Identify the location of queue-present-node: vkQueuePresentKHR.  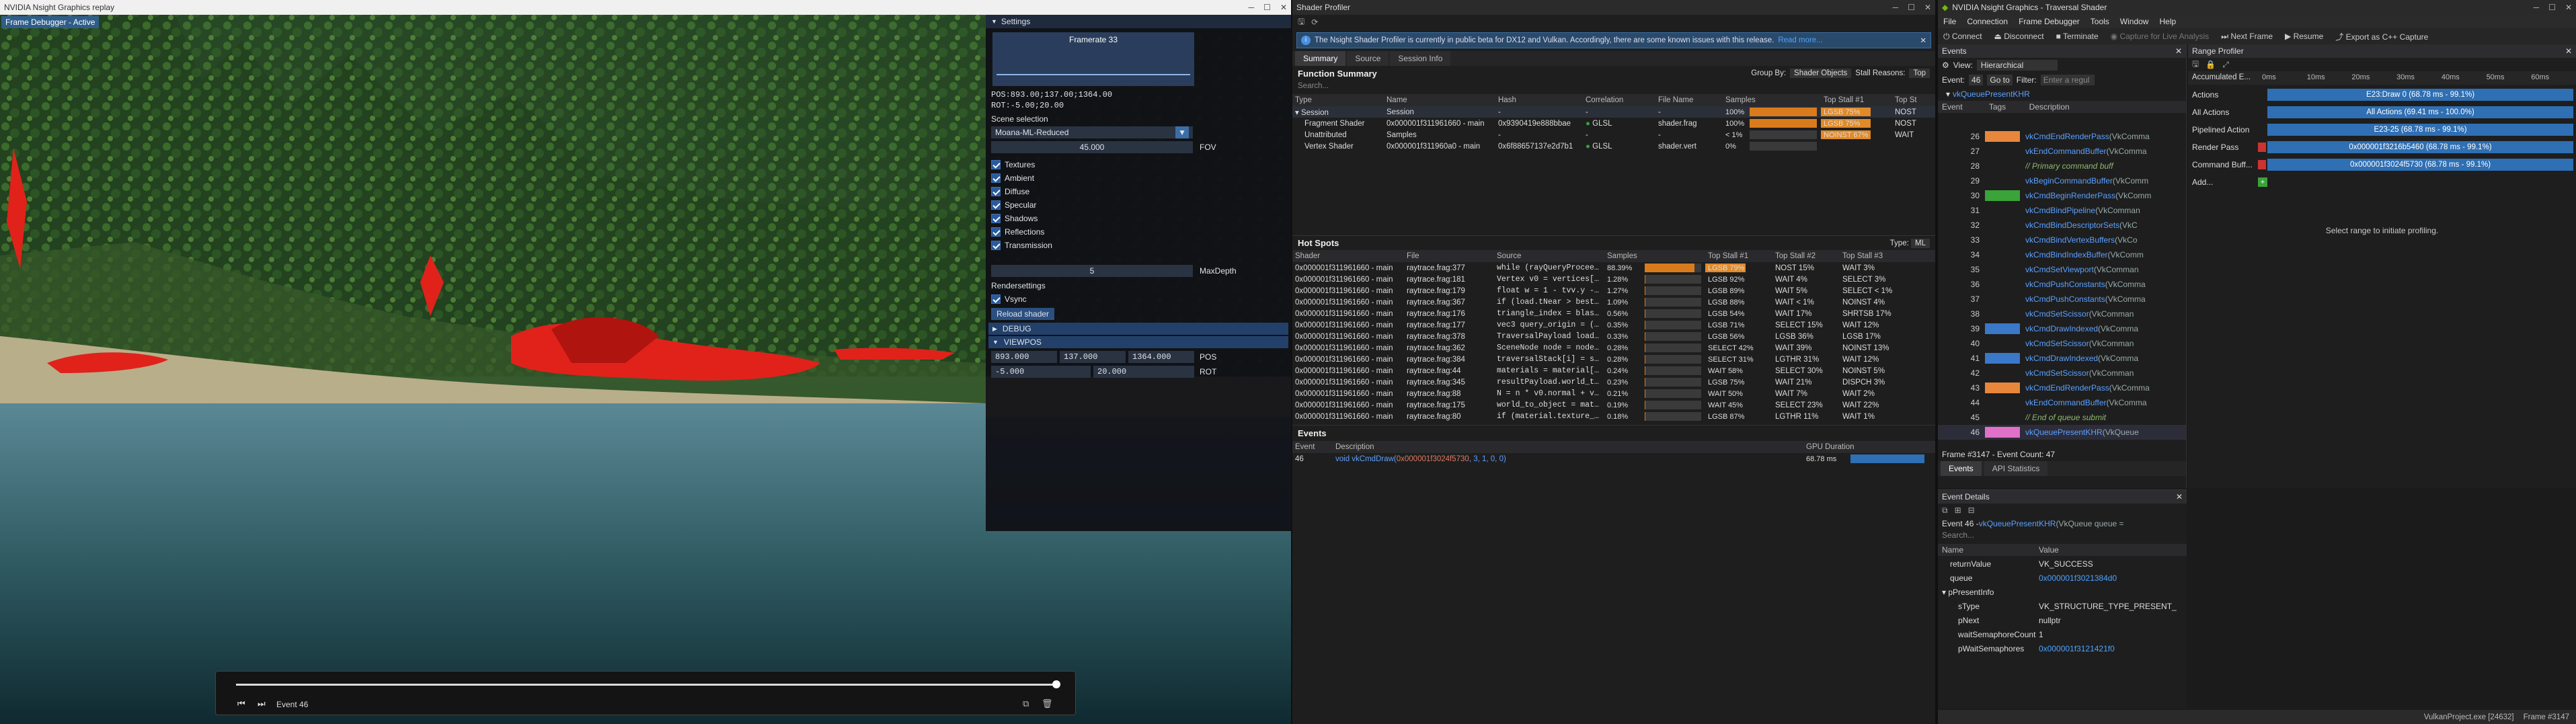
(1992, 94).